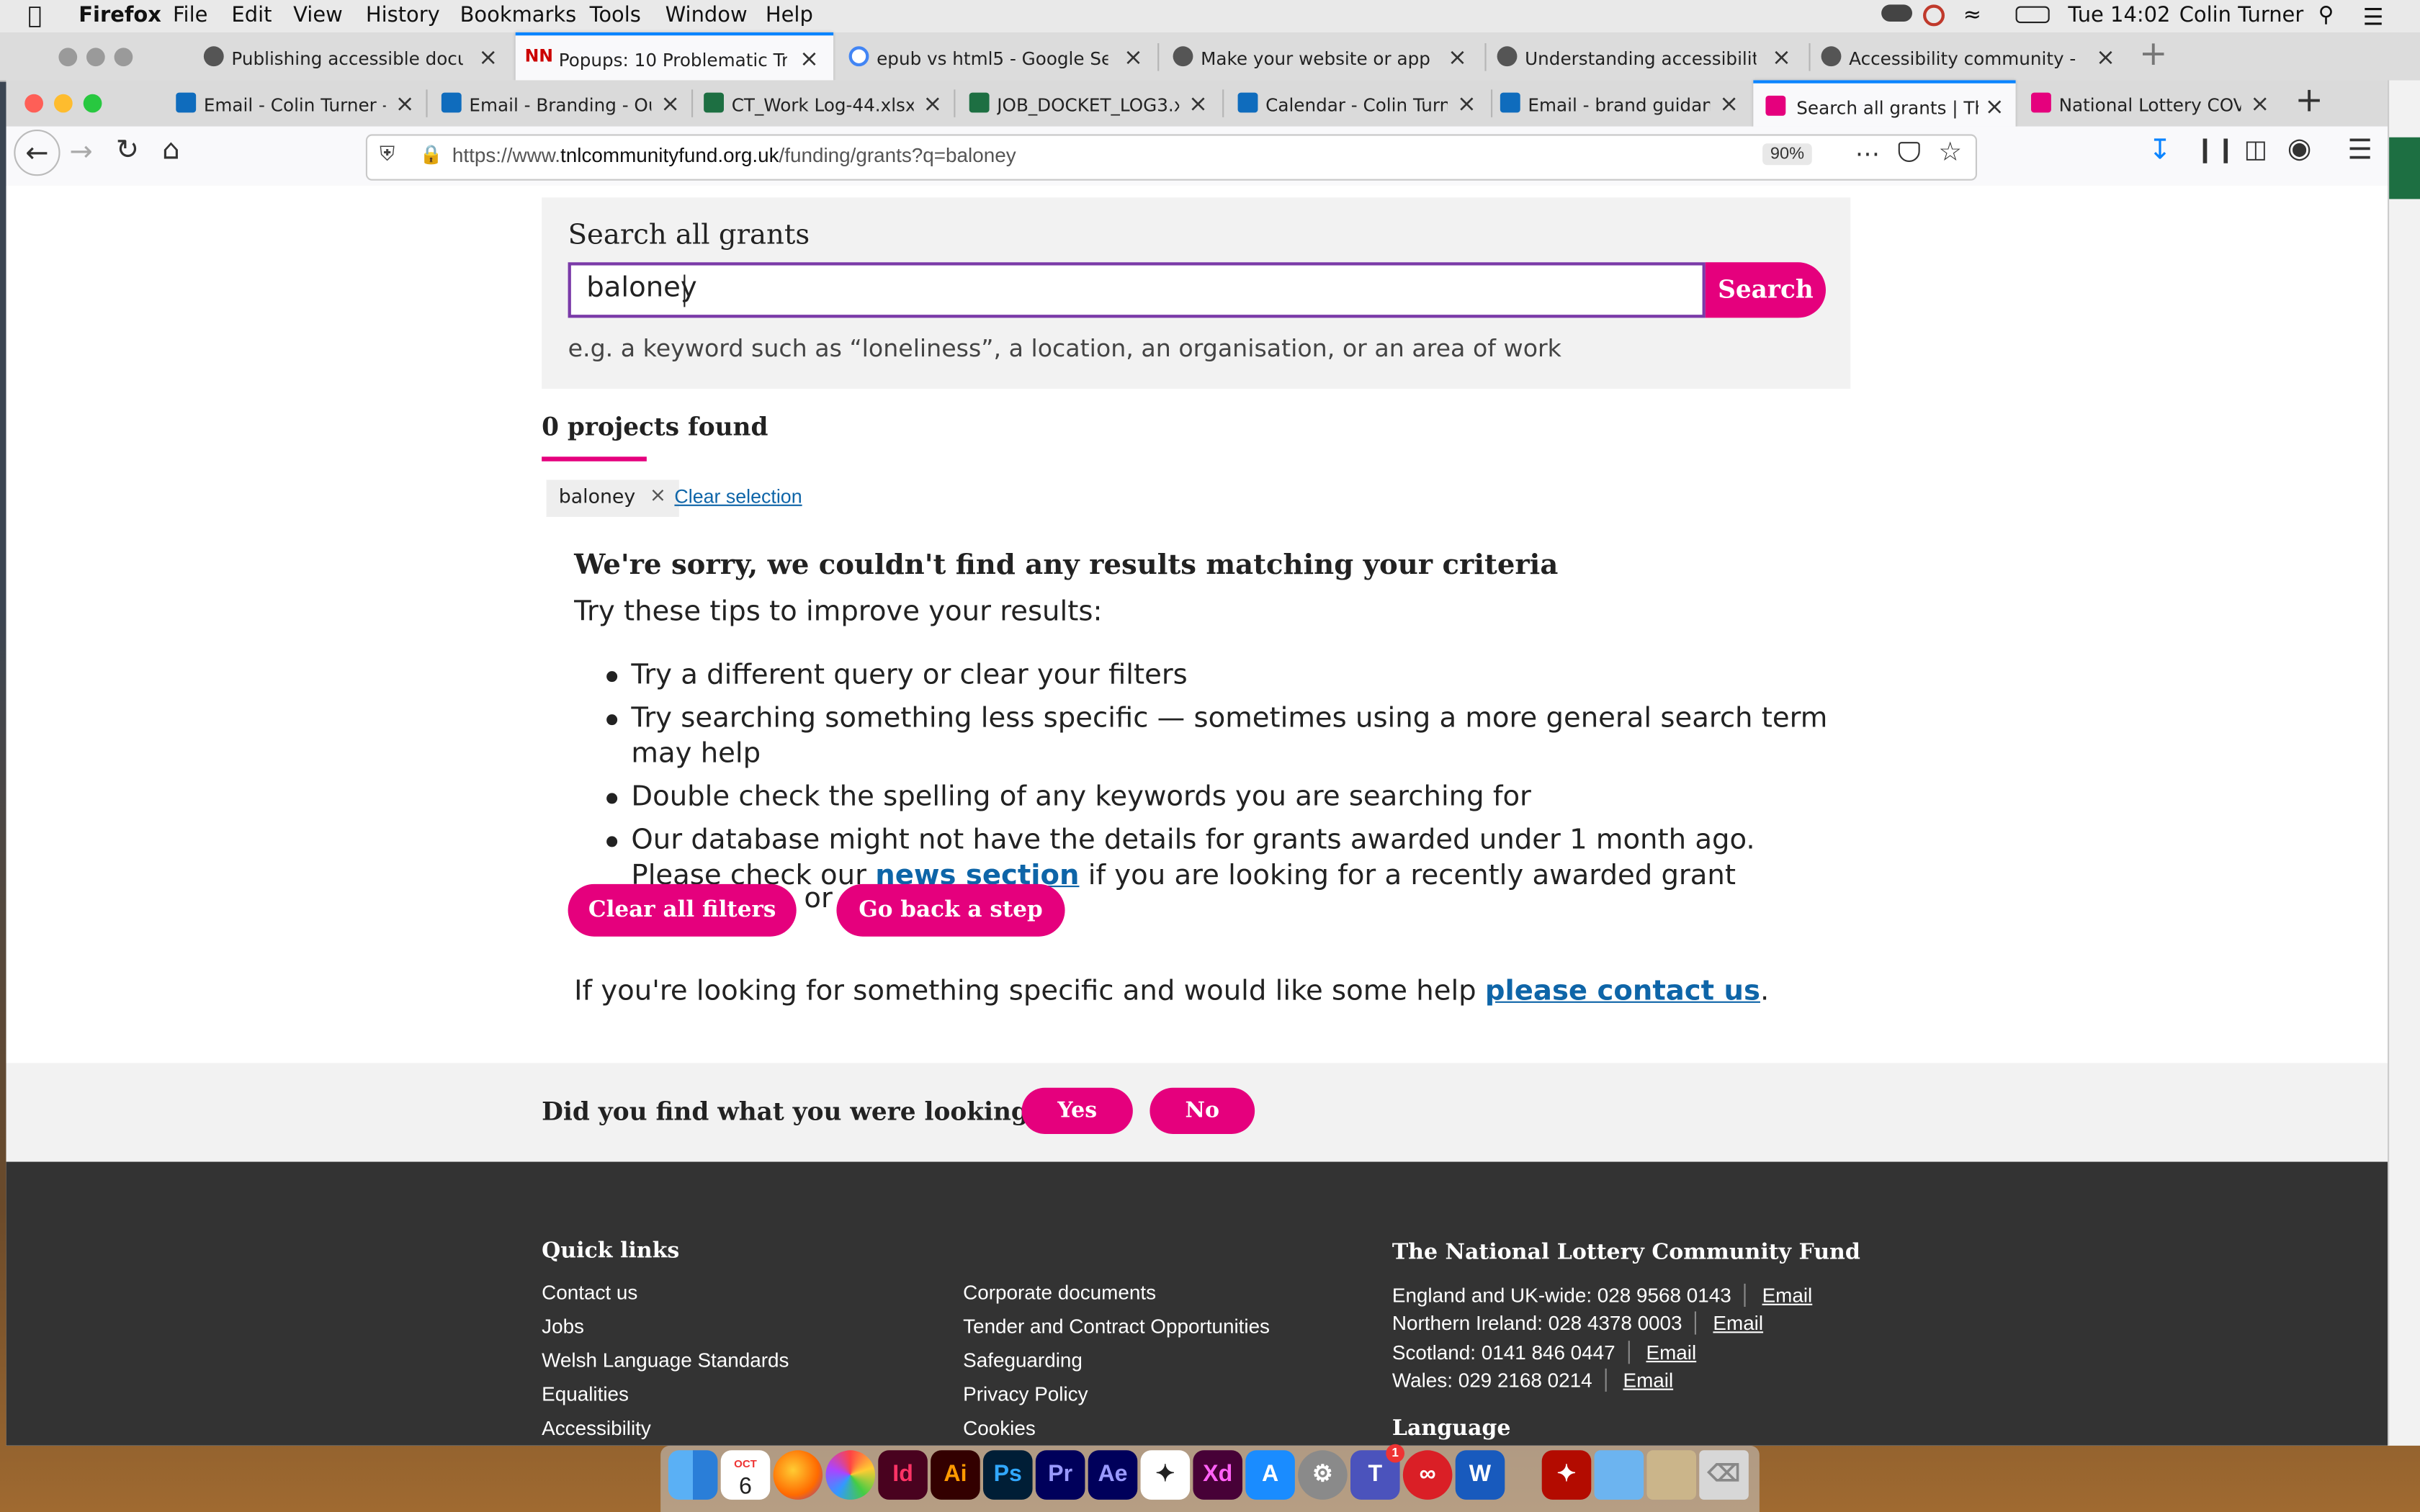 The image size is (2420, 1512). I want to click on clear-all-filters-button: Clear all filters, so click(682, 910).